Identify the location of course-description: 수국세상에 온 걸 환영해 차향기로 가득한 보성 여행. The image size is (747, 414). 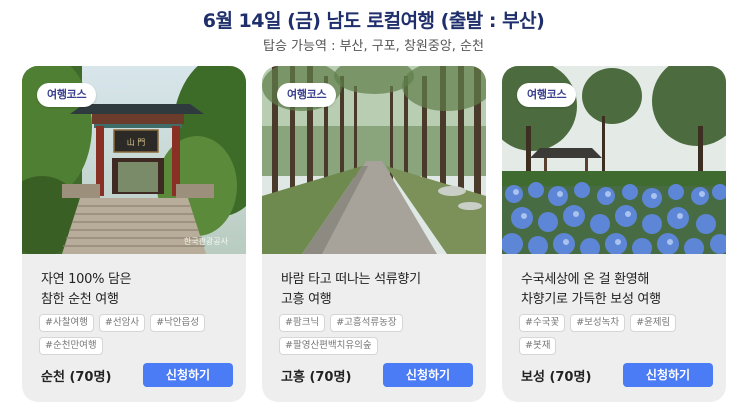
(616, 290).